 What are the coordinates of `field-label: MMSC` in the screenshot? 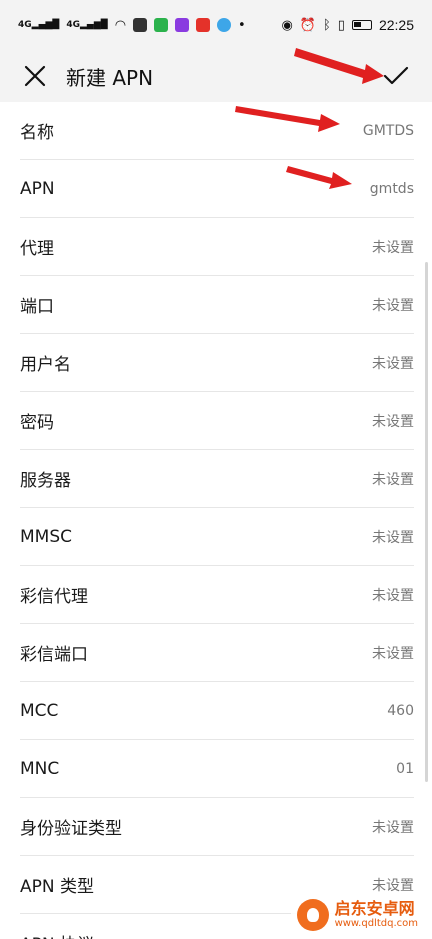 It's located at (46, 536).